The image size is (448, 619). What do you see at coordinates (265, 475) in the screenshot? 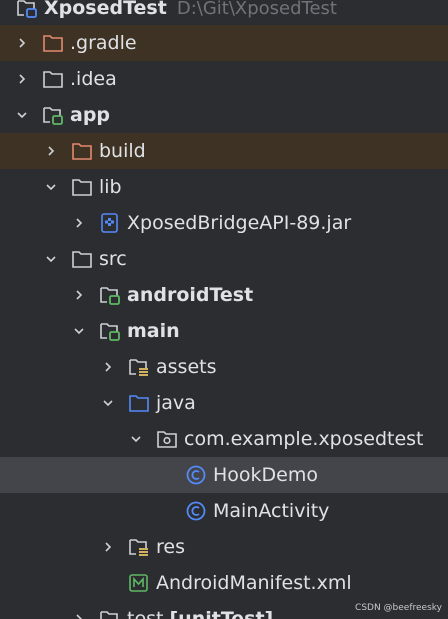
I see `tree-item-label: HookDemo` at bounding box center [265, 475].